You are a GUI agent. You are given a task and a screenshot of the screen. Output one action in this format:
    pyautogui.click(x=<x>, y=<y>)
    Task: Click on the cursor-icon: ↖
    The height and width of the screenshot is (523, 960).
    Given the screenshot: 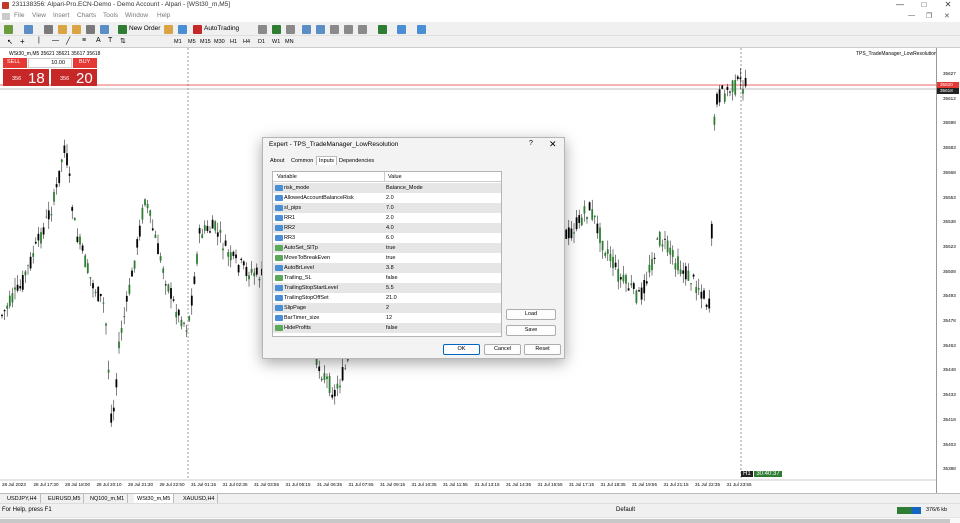 What is the action you would take?
    pyautogui.click(x=10, y=42)
    